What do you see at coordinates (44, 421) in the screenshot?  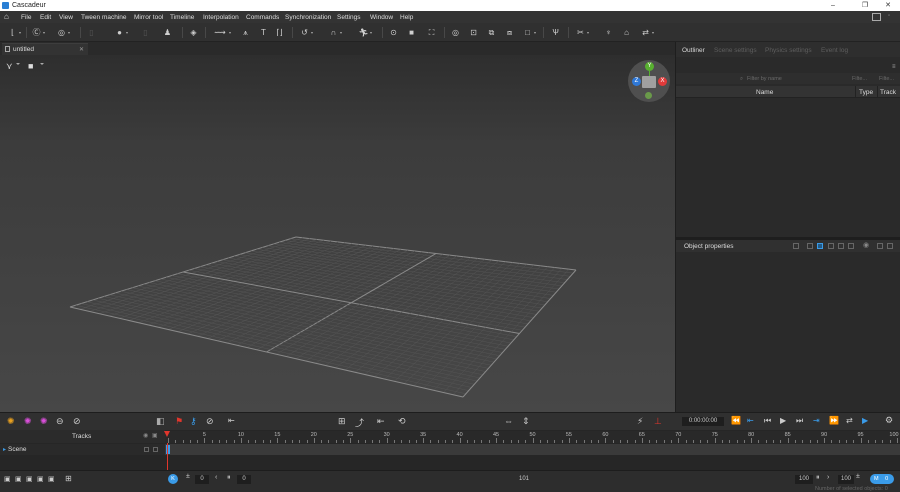 I see `keyframe-fixed-icon: ✺` at bounding box center [44, 421].